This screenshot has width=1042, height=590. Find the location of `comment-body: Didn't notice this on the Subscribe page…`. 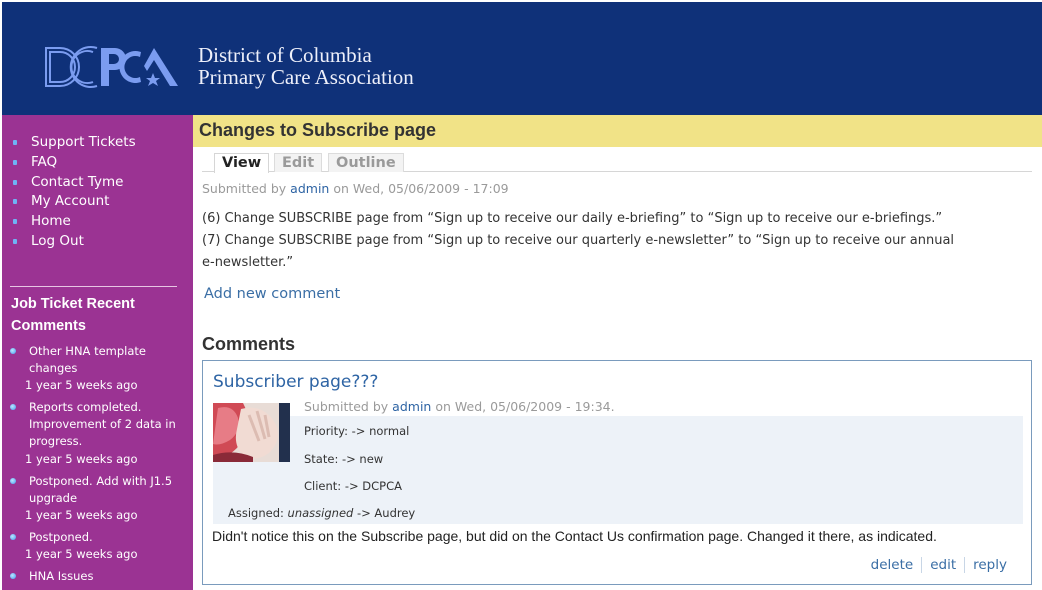

comment-body: Didn't notice this on the Subscribe page… is located at coordinates (574, 536).